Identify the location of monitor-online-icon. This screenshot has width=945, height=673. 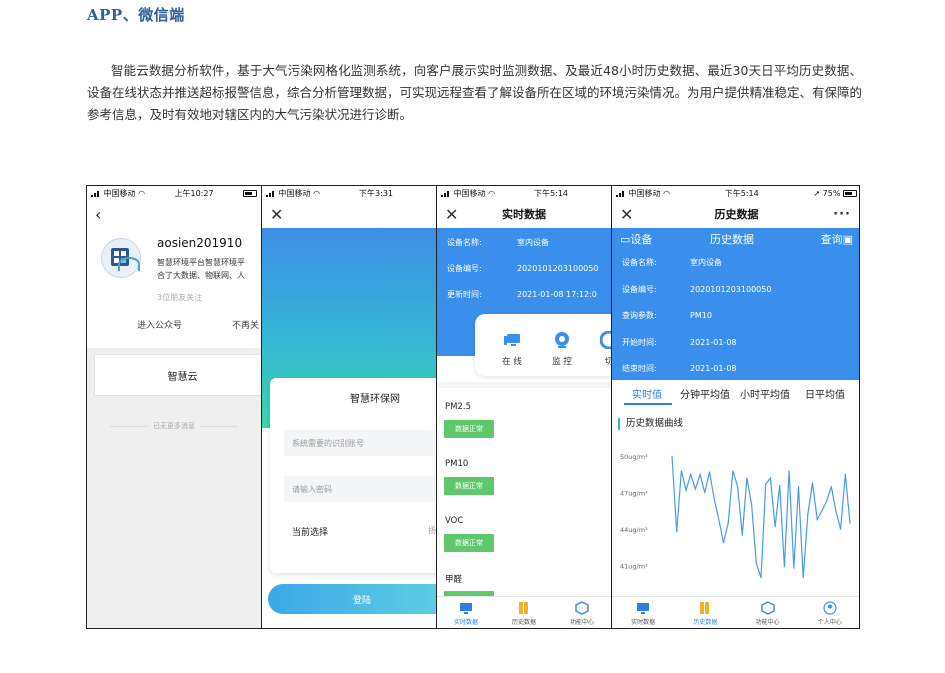
(512, 340).